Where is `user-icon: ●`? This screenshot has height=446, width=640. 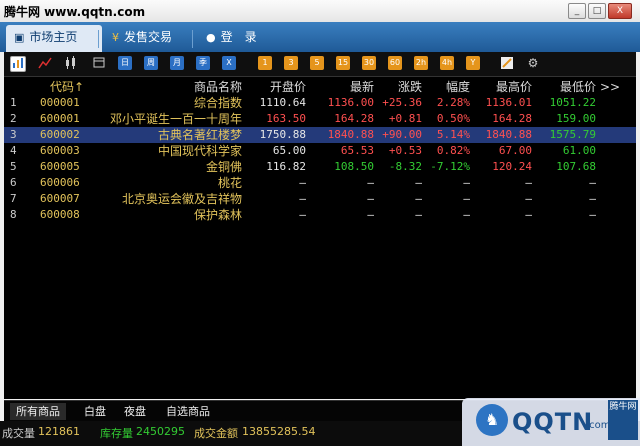
user-icon: ● is located at coordinates (211, 37).